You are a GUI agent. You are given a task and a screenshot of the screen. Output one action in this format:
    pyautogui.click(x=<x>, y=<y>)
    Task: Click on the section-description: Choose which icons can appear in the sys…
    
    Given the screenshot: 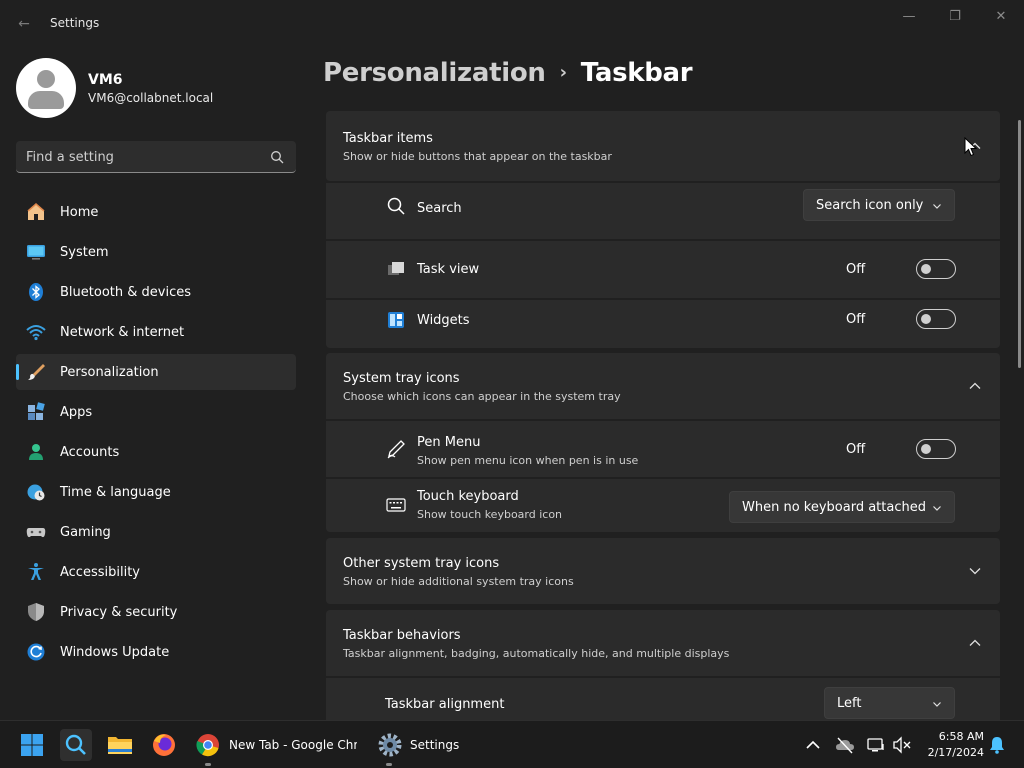 What is the action you would take?
    pyautogui.click(x=482, y=396)
    